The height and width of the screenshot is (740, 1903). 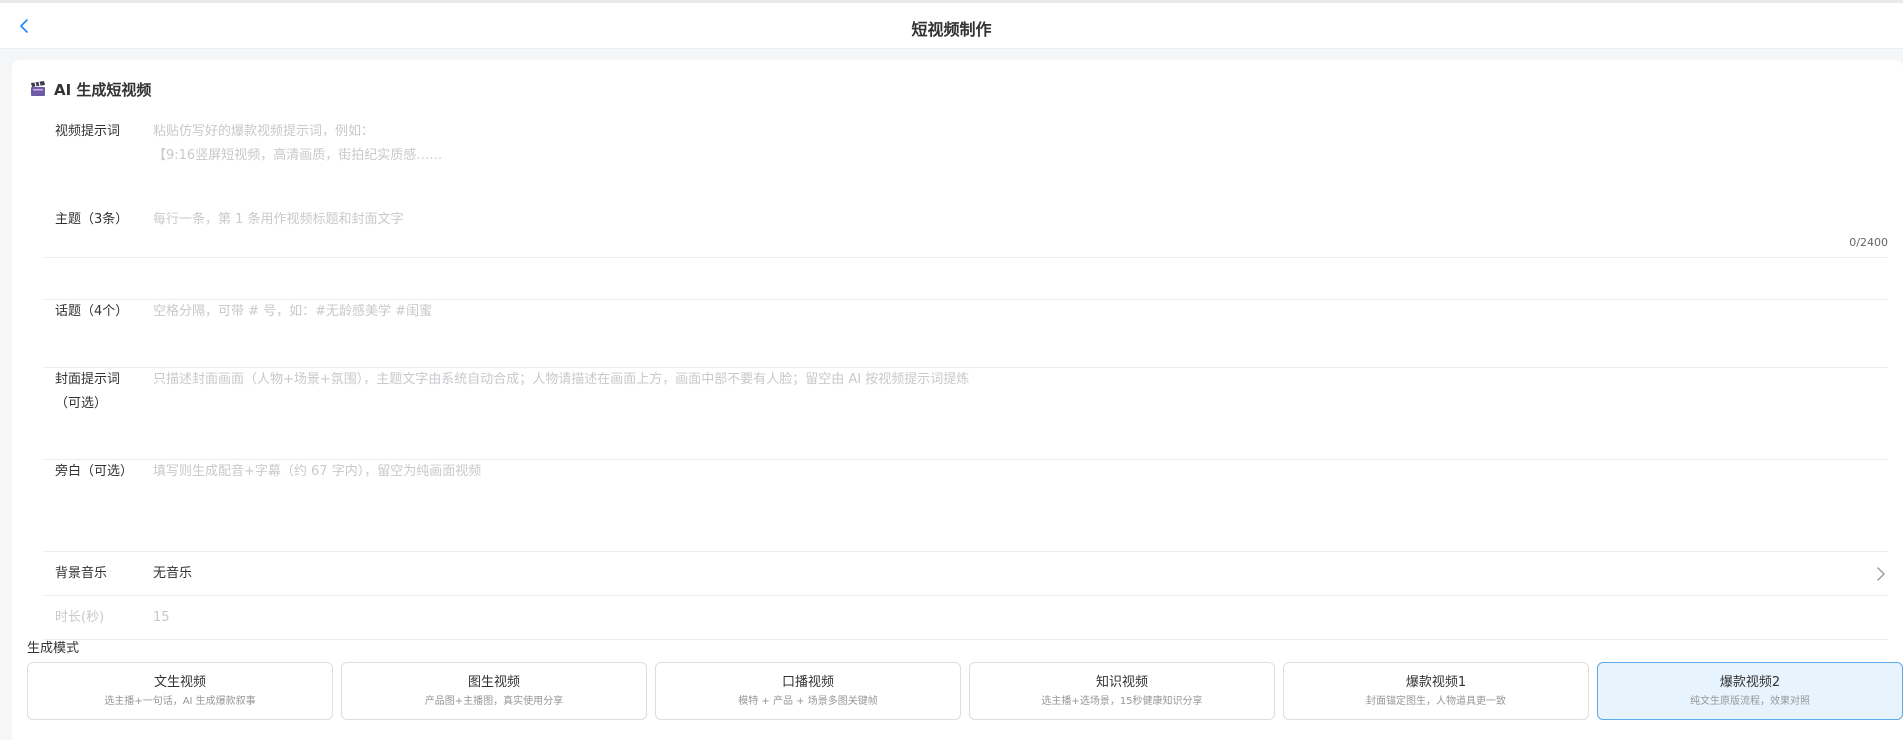 What do you see at coordinates (808, 691) in the screenshot?
I see `mode-talking-video: 口播视频 模特 + 产品 + 场景多图关键帧` at bounding box center [808, 691].